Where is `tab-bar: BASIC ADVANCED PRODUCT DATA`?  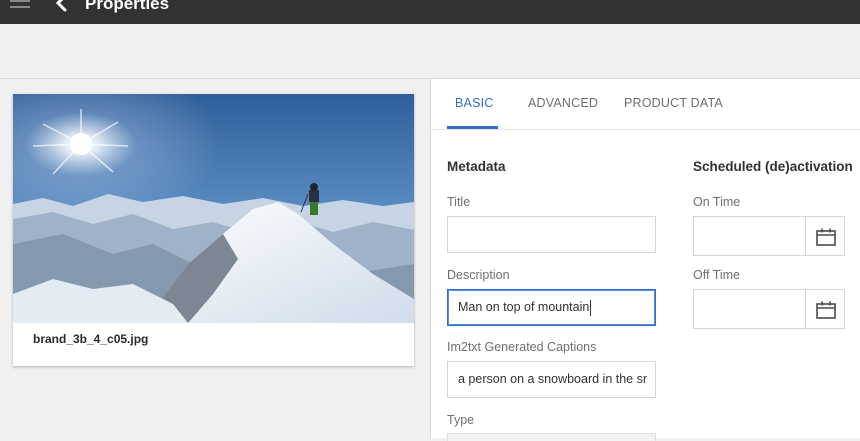 tab-bar: BASIC ADVANCED PRODUCT DATA is located at coordinates (645, 104).